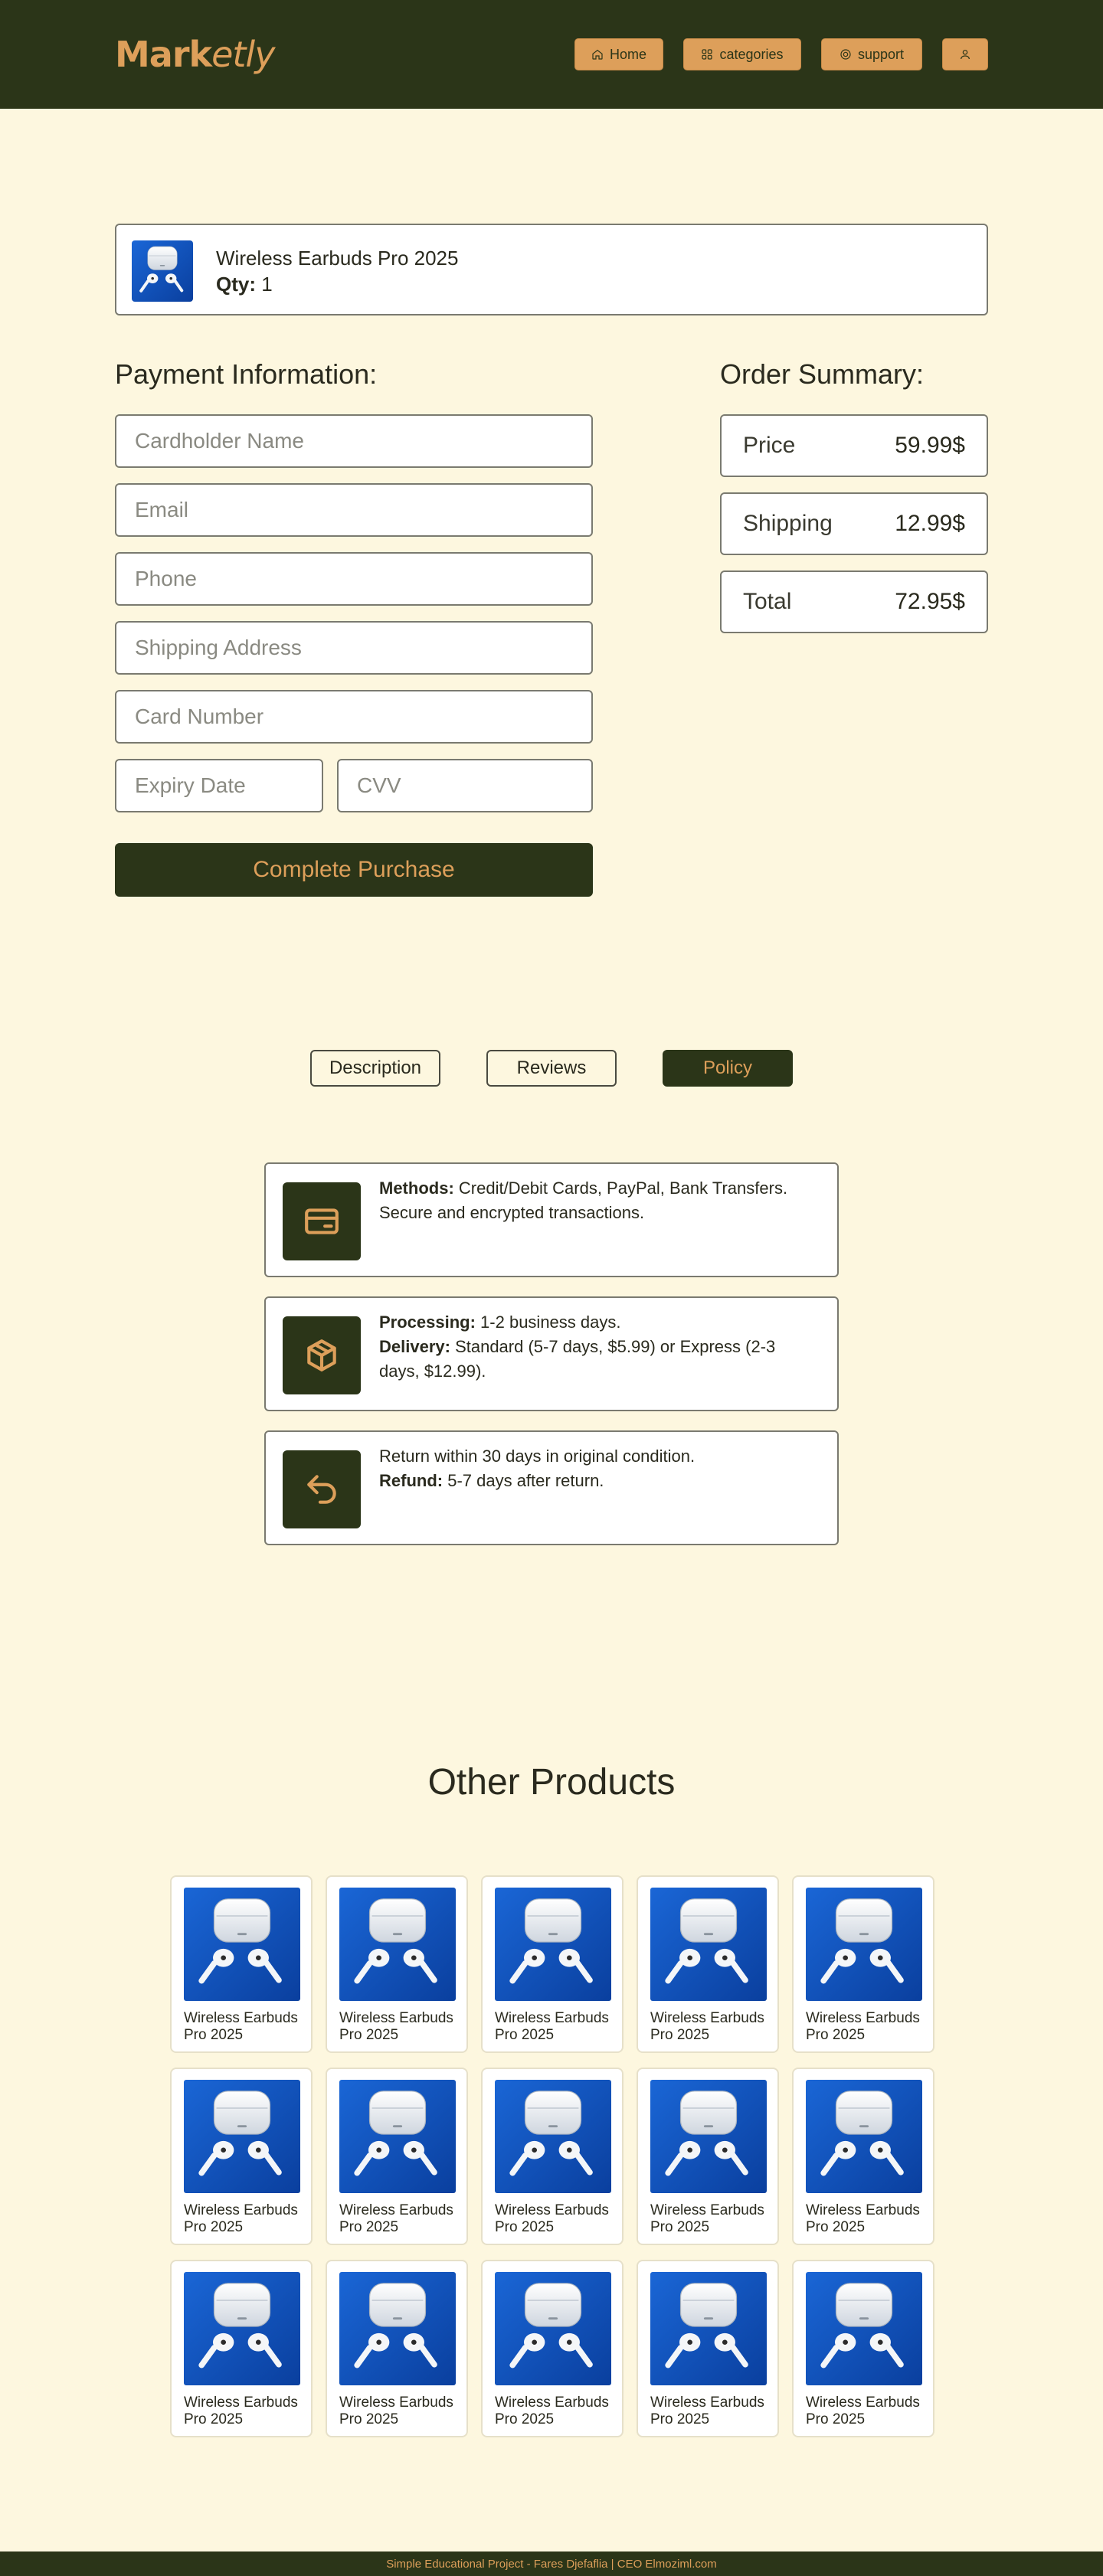 Image resolution: width=1103 pixels, height=2576 pixels. I want to click on nav-support-button: support, so click(872, 54).